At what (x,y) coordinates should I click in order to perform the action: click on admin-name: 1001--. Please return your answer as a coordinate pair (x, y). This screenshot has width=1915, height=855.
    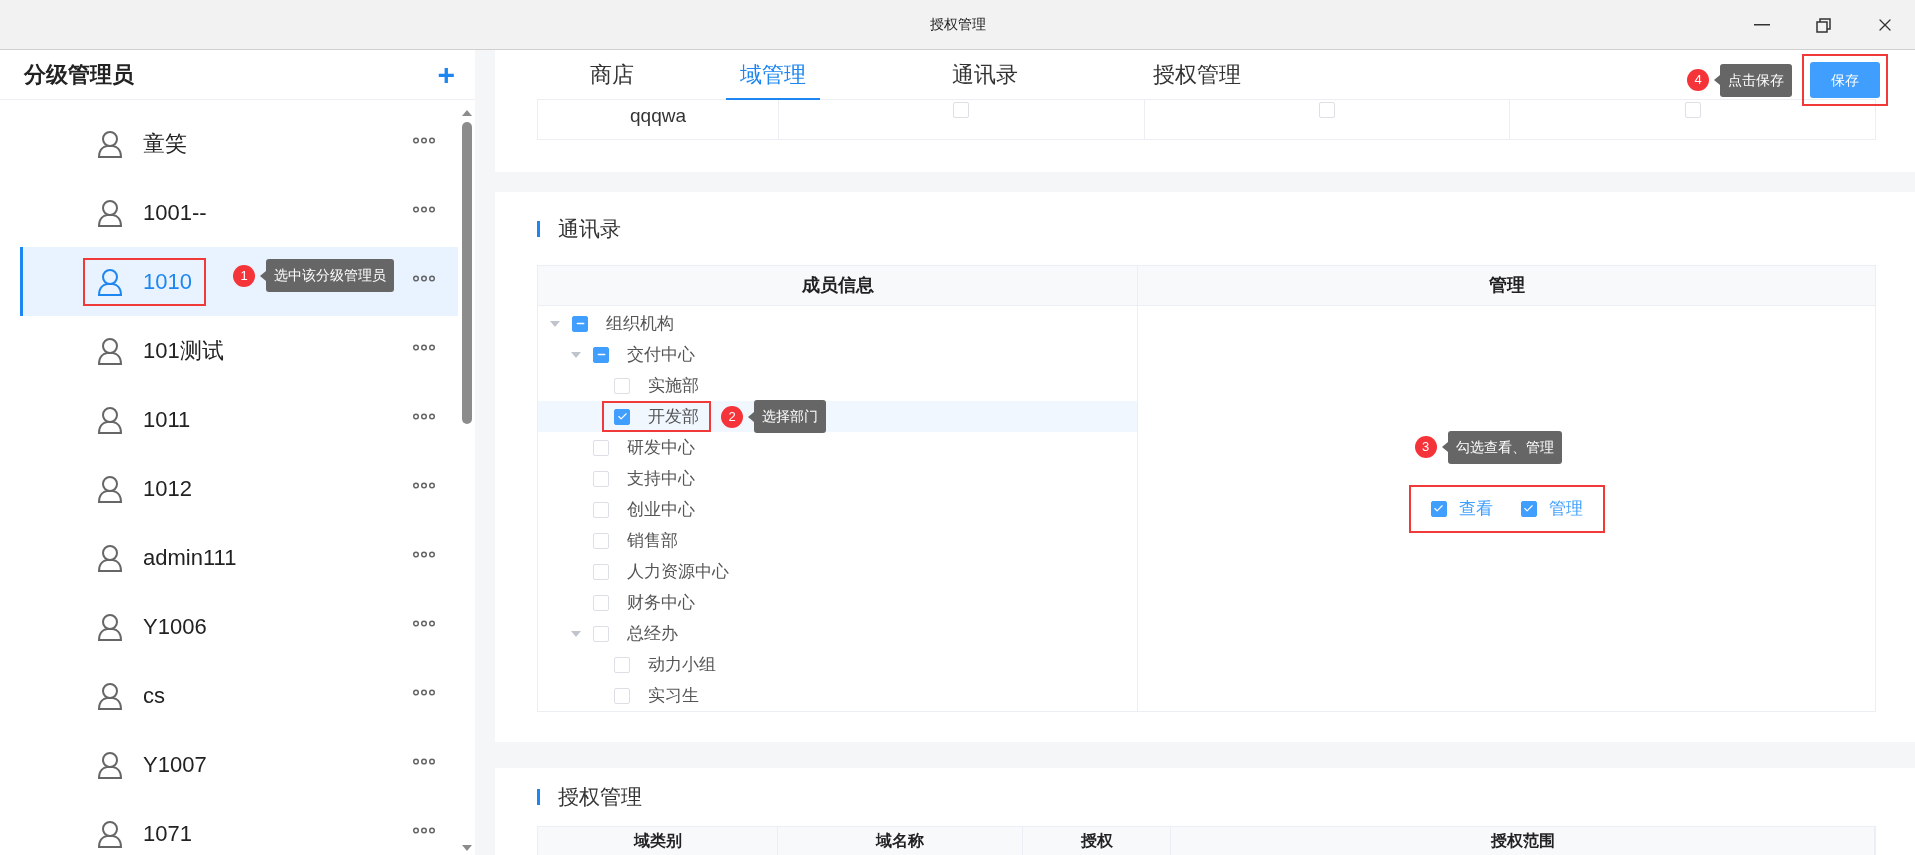
    Looking at the image, I should click on (175, 213).